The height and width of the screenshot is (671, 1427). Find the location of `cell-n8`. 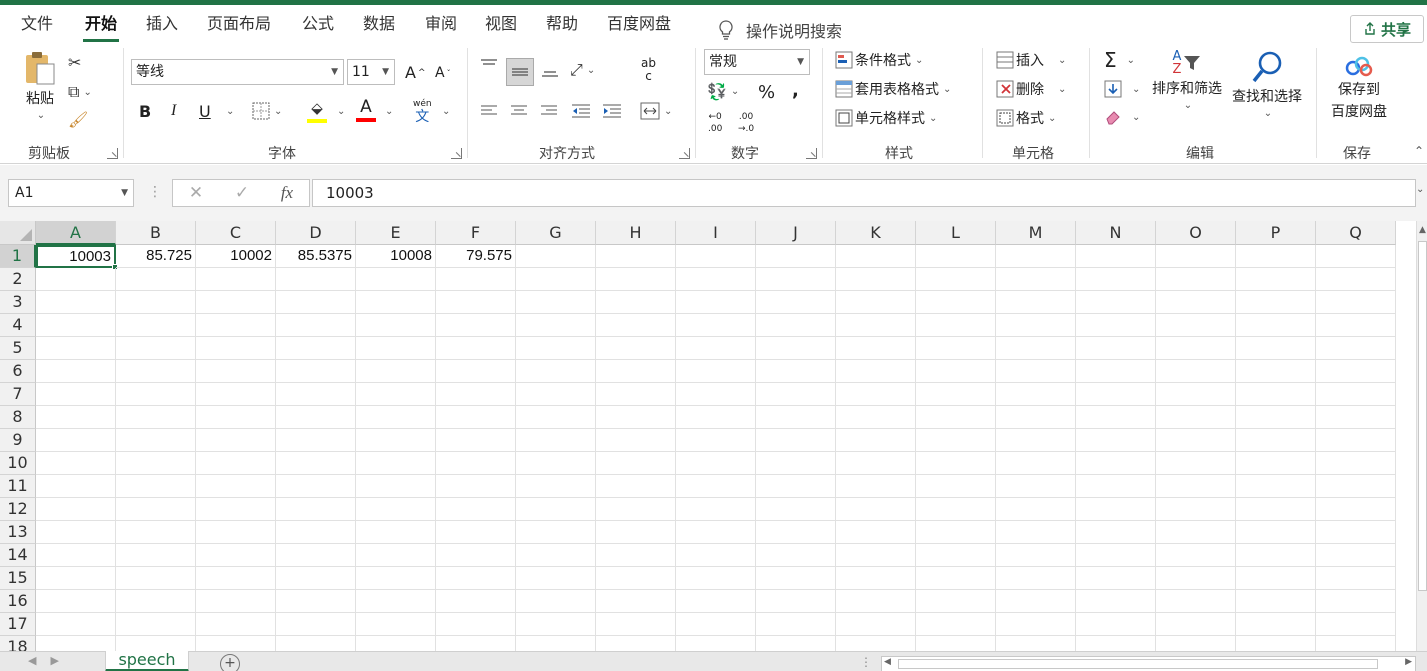

cell-n8 is located at coordinates (1116, 417).